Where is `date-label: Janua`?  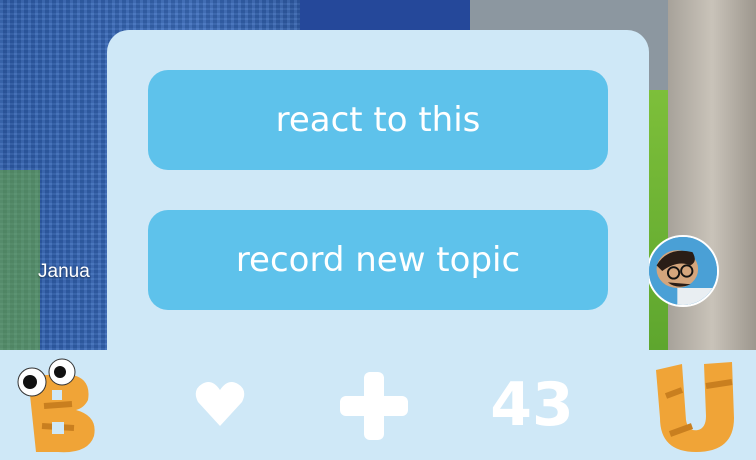
date-label: Janua is located at coordinates (64, 271).